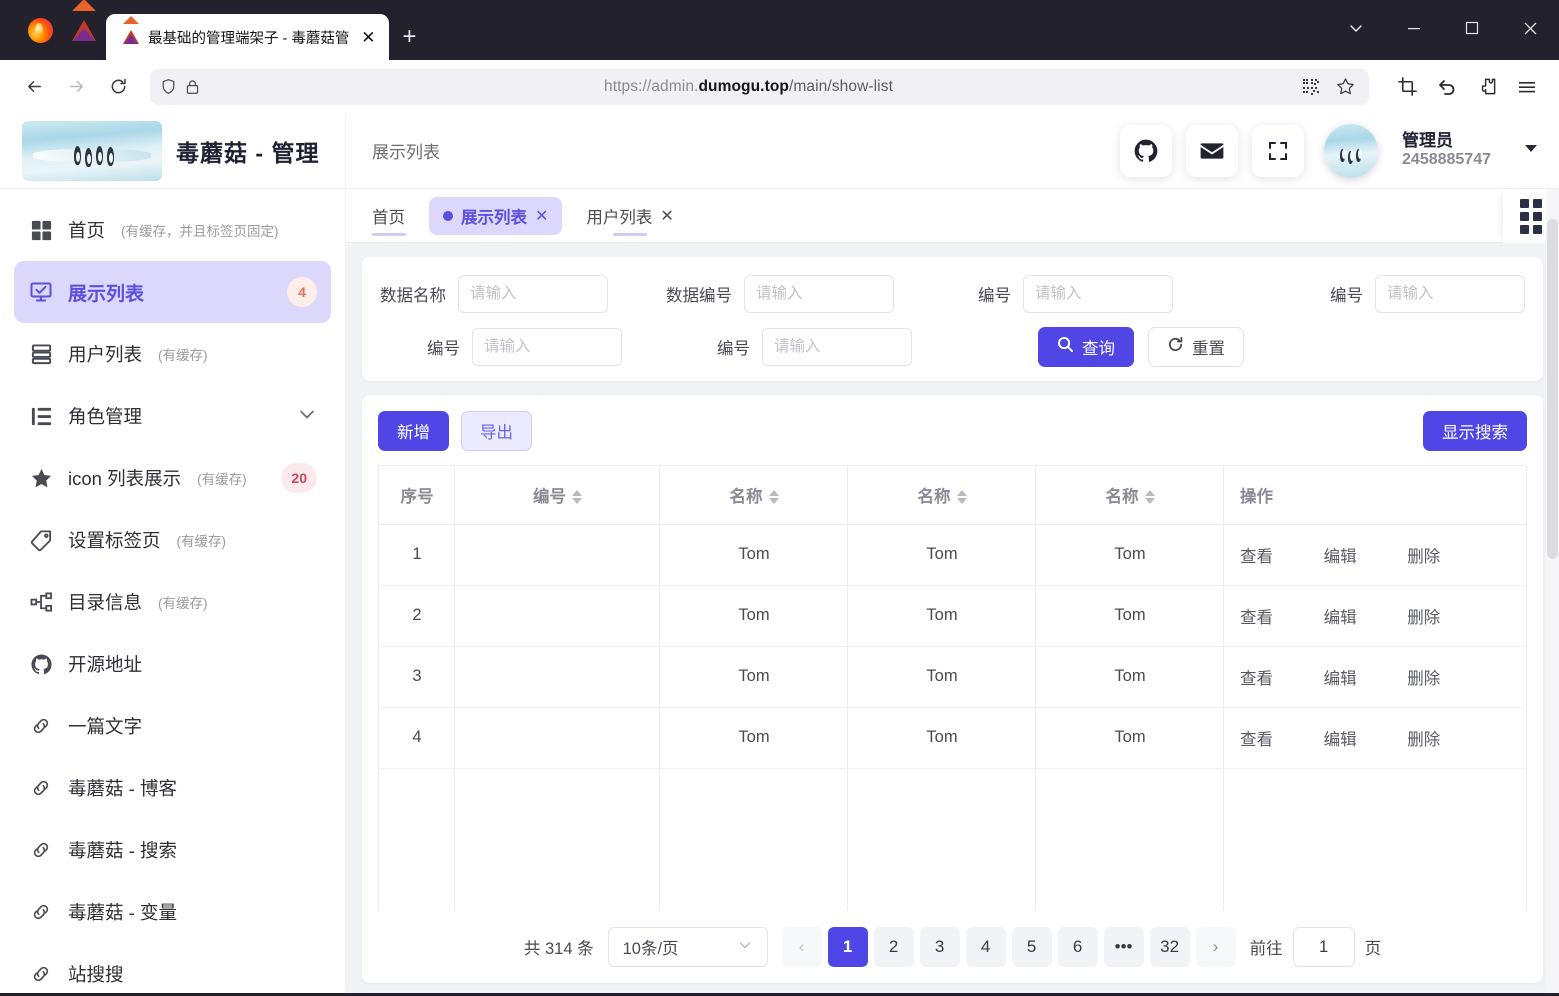 This screenshot has width=1559, height=996. Describe the element at coordinates (172, 788) in the screenshot. I see `sidebar-item-blog: 毒蘑菇 - 博客` at that location.